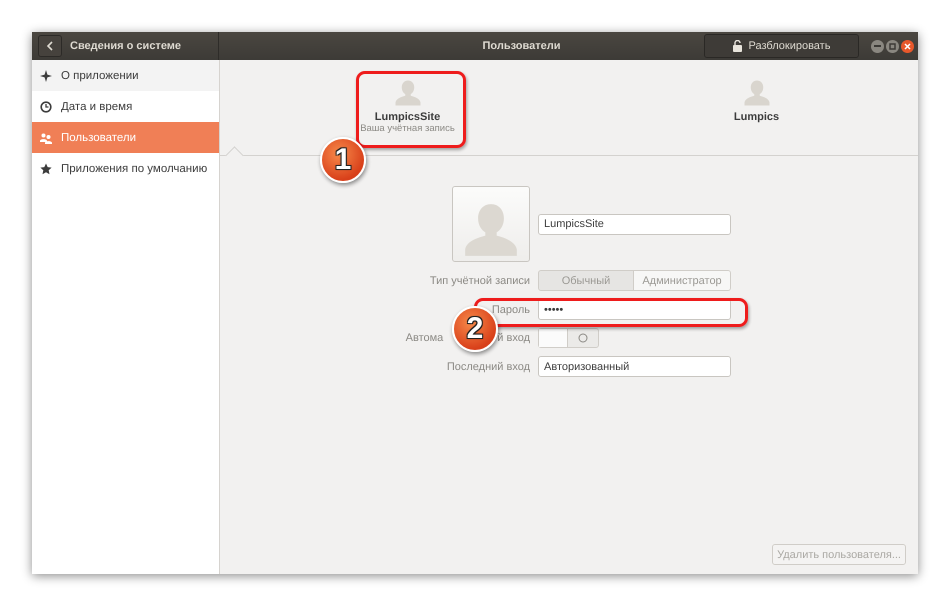 The height and width of the screenshot is (606, 950). I want to click on toggle-switch, so click(568, 338).